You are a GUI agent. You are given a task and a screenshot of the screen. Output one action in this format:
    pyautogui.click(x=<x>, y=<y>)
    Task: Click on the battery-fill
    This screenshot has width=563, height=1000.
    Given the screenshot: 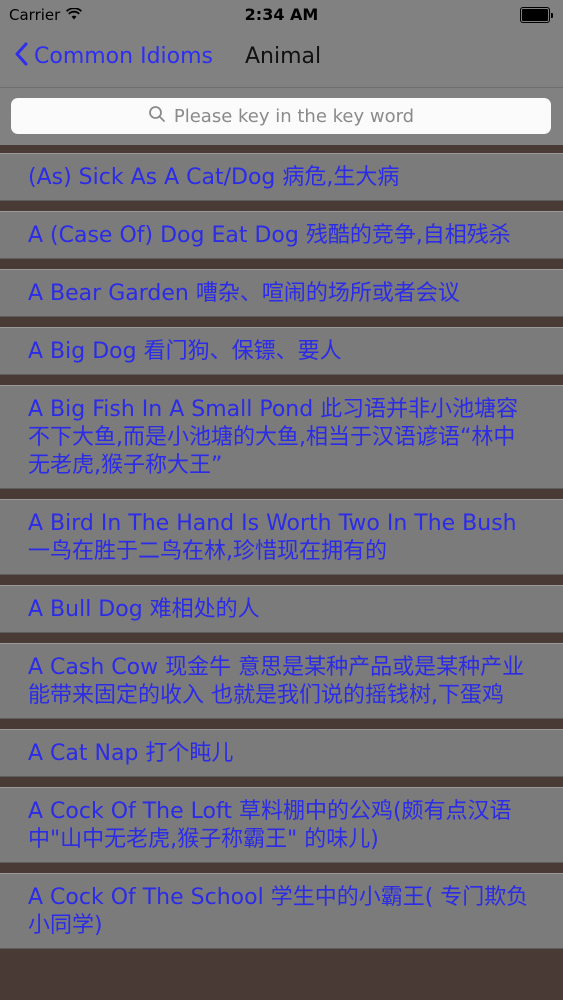 What is the action you would take?
    pyautogui.click(x=535, y=15)
    